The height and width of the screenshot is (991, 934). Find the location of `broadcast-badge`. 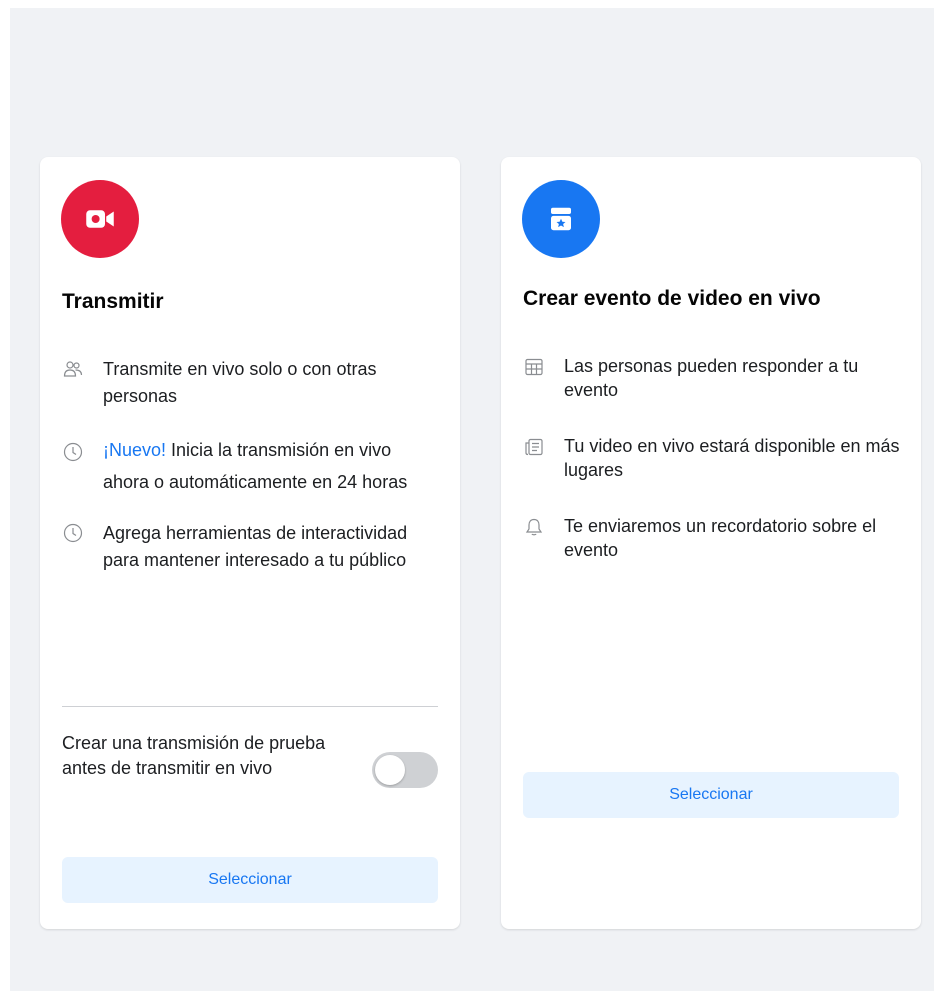

broadcast-badge is located at coordinates (100, 219).